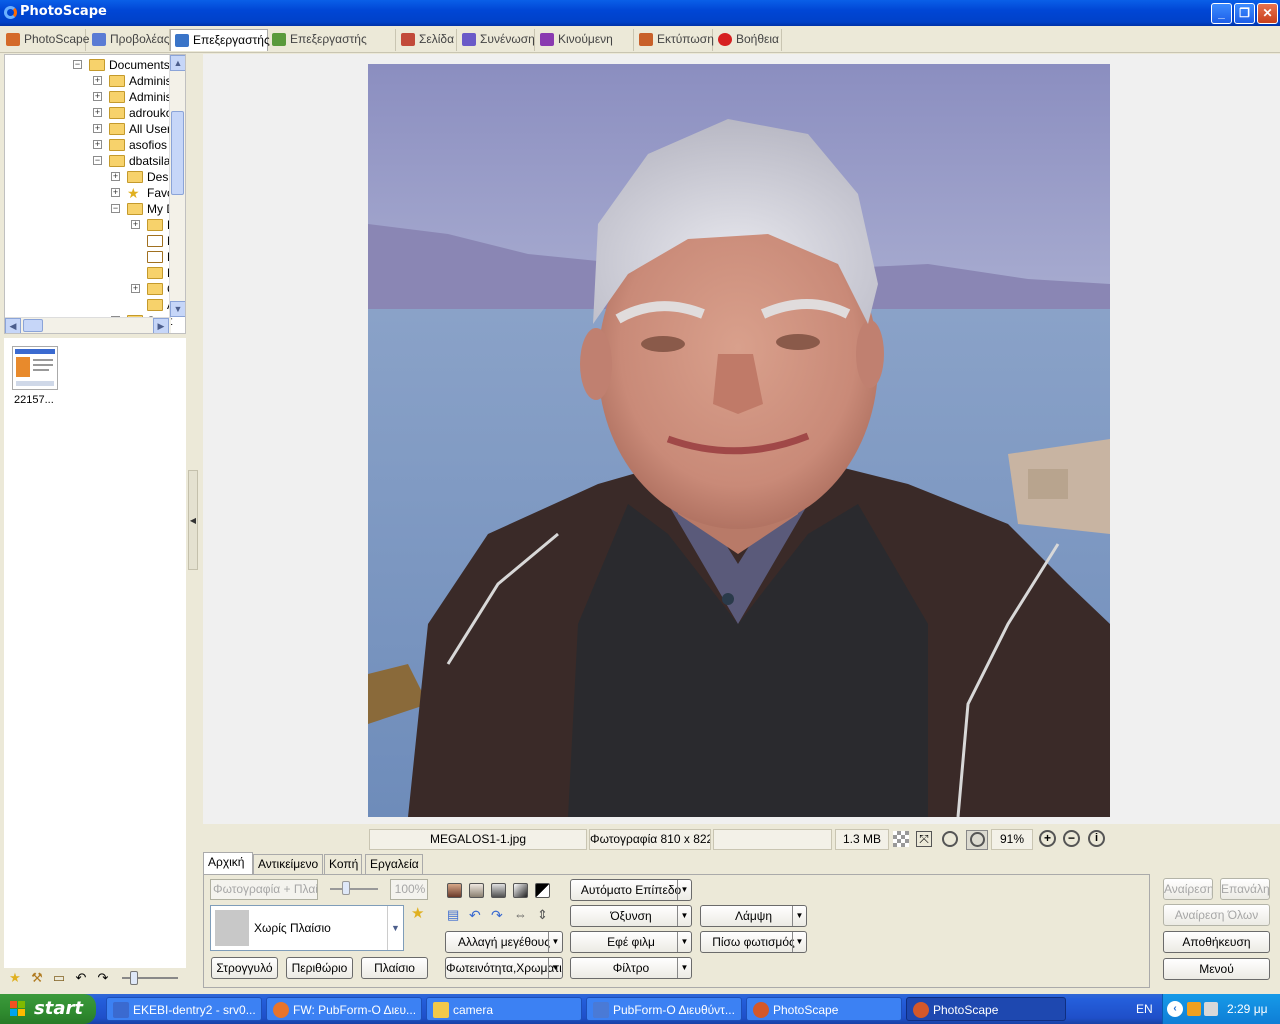 Image resolution: width=1280 pixels, height=1024 pixels. What do you see at coordinates (631, 942) in the screenshot?
I see `film-effect-button: Εφέ φιλμ ▼` at bounding box center [631, 942].